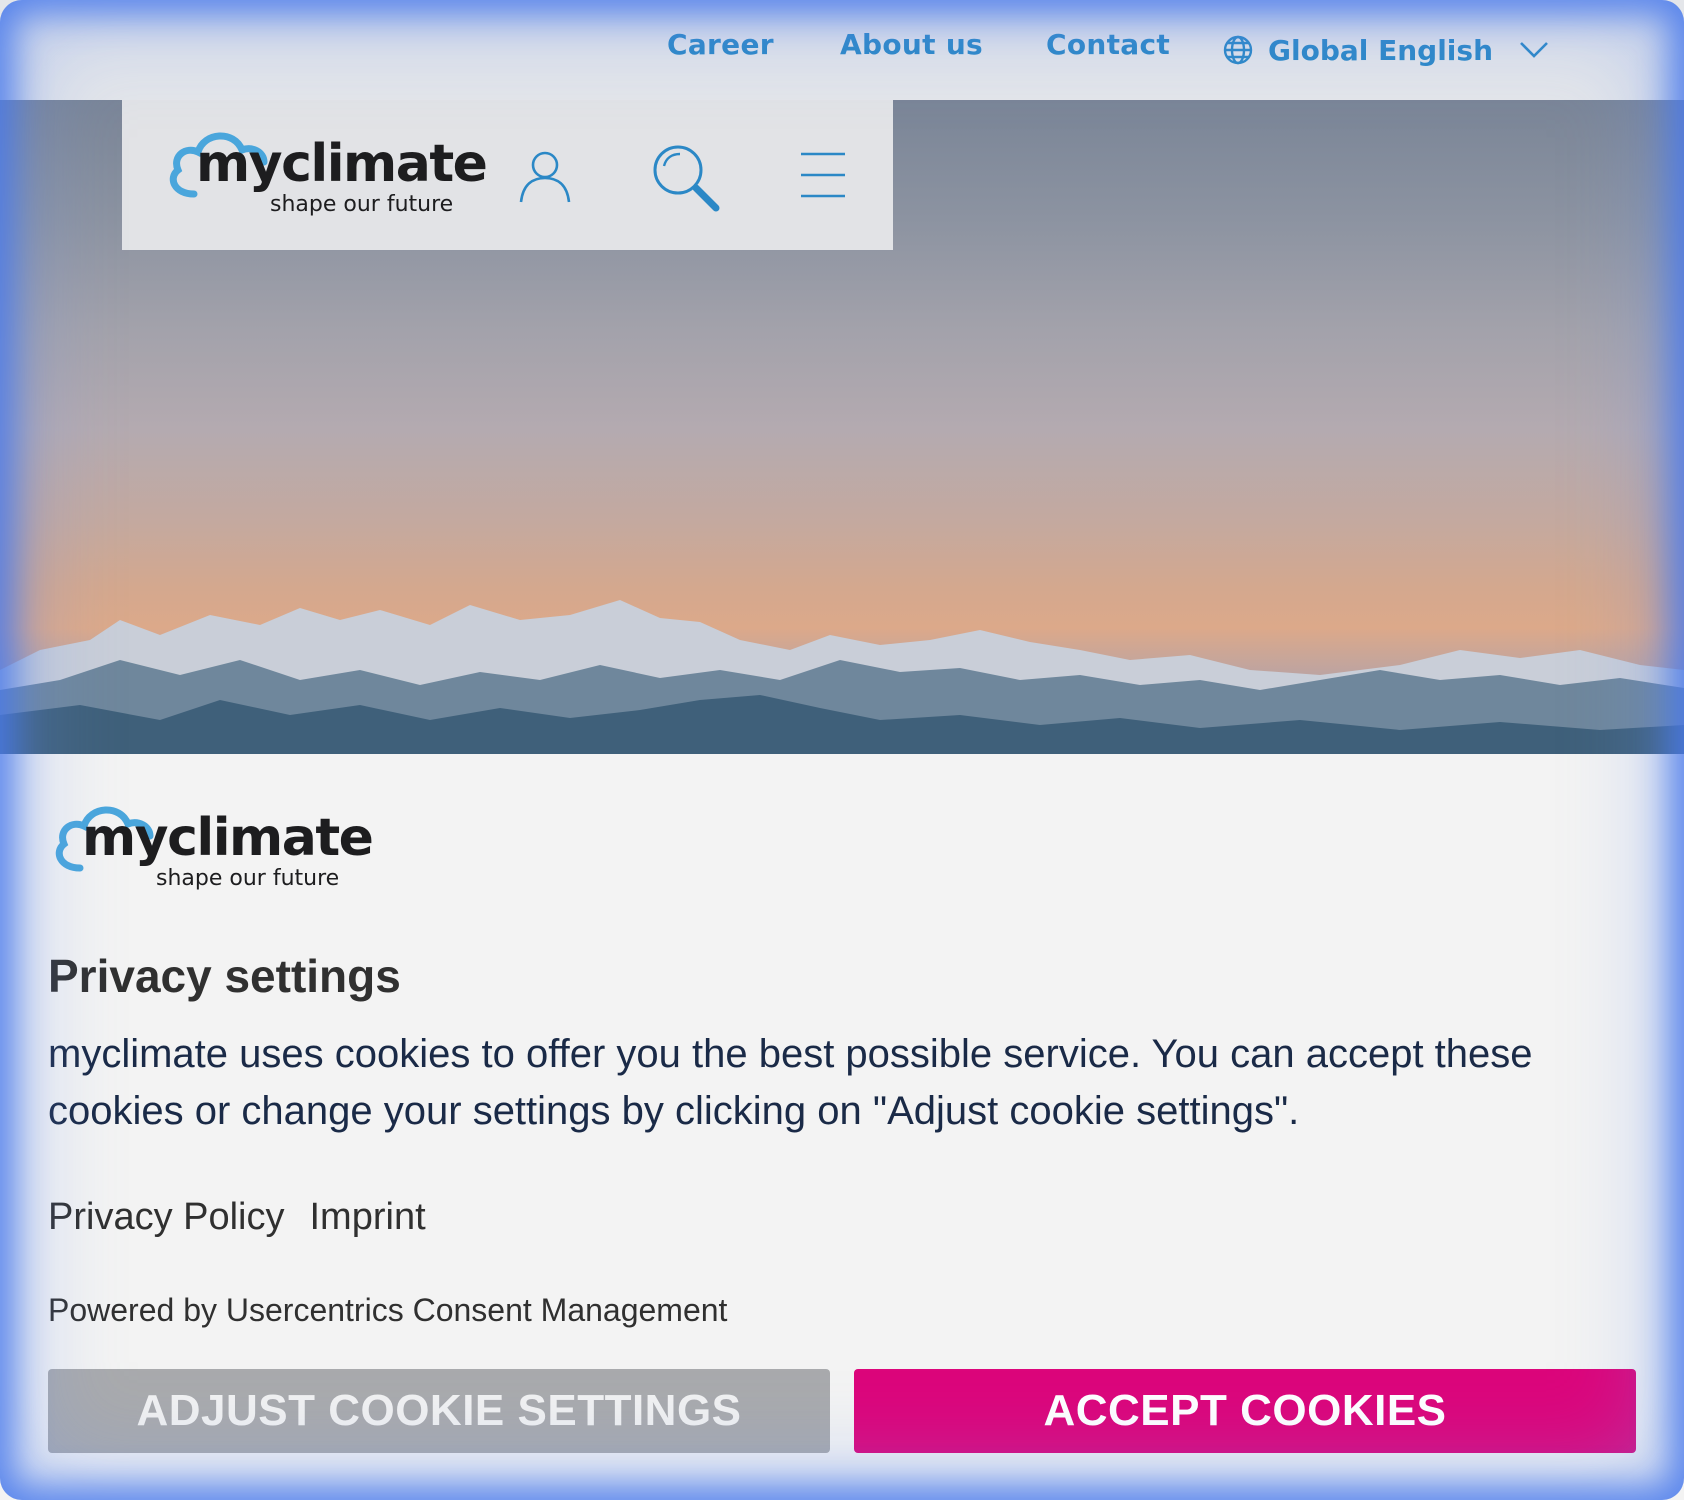 Image resolution: width=1684 pixels, height=1500 pixels. Describe the element at coordinates (1380, 50) in the screenshot. I see `language-label: Global English` at that location.